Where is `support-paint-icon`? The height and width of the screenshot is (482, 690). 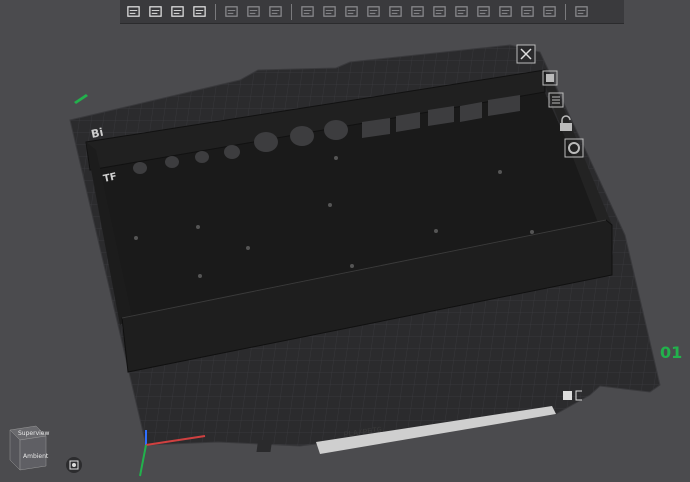 support-paint-icon is located at coordinates (439, 11).